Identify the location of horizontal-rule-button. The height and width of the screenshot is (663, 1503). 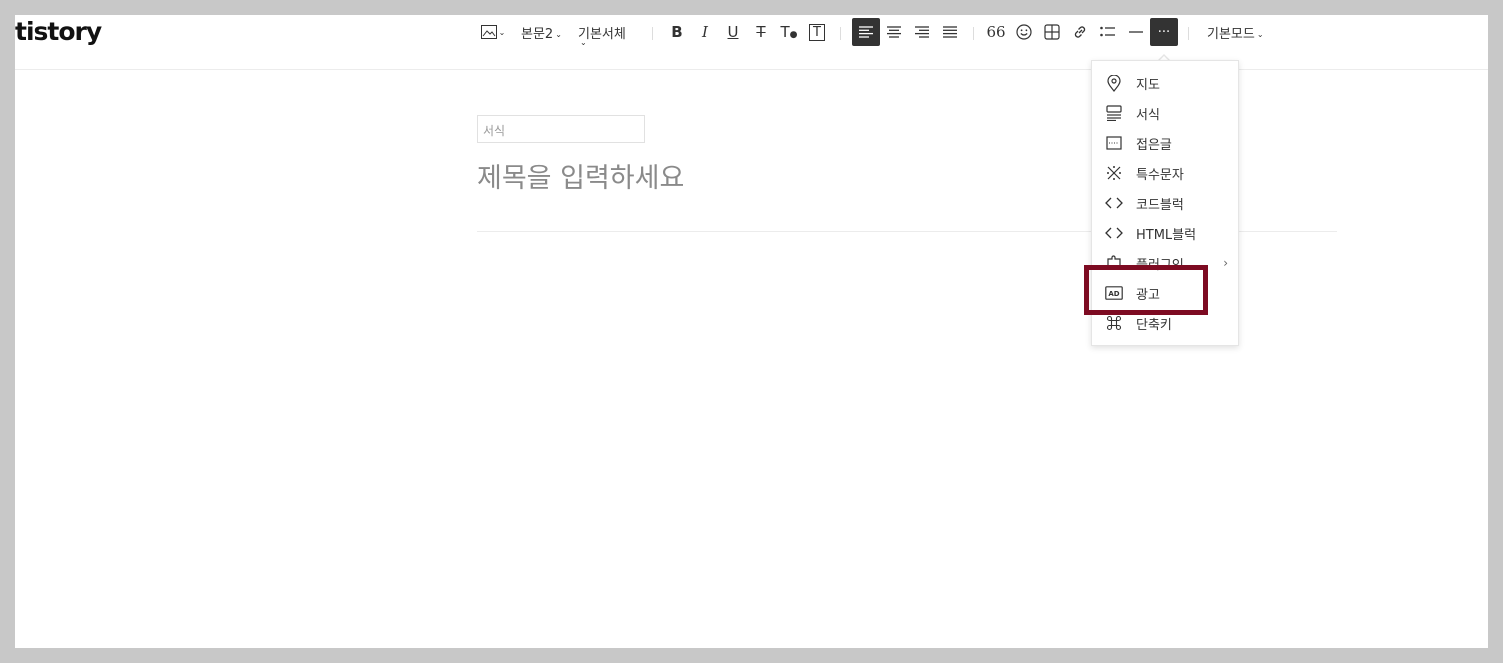
(1136, 32).